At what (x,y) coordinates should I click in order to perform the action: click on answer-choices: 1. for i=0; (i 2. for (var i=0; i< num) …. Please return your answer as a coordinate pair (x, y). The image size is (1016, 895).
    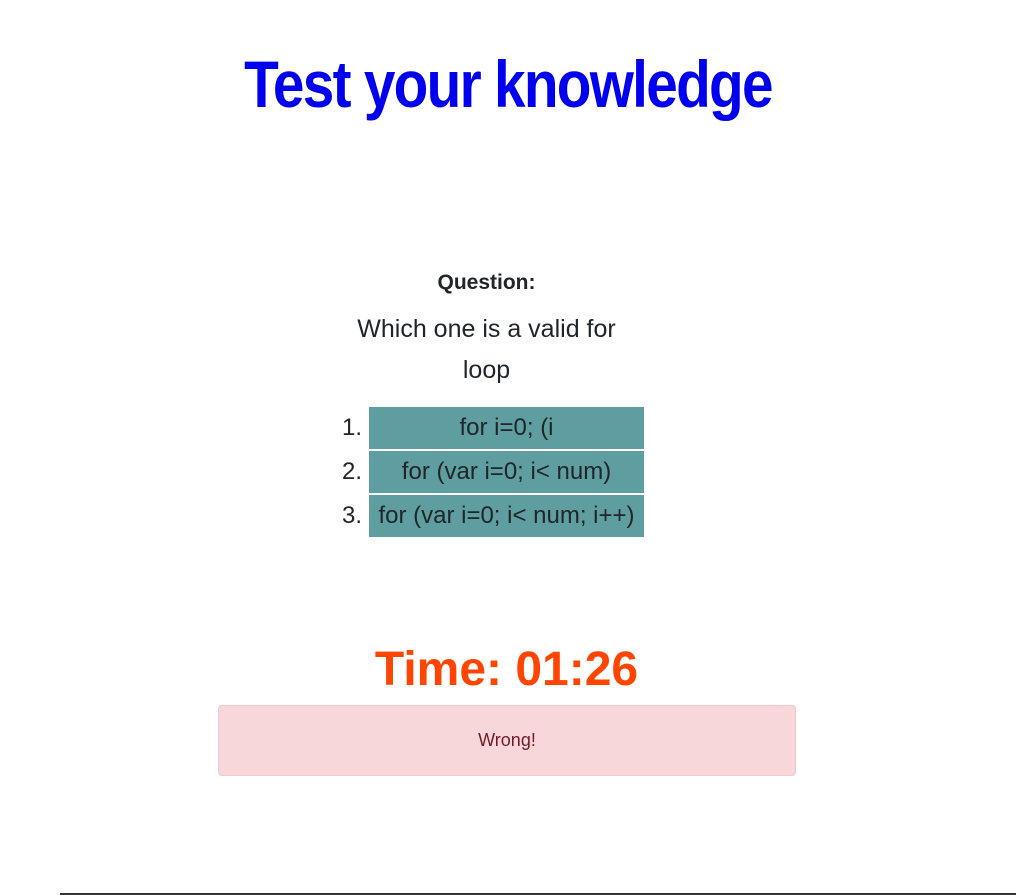
    Looking at the image, I should click on (490, 473).